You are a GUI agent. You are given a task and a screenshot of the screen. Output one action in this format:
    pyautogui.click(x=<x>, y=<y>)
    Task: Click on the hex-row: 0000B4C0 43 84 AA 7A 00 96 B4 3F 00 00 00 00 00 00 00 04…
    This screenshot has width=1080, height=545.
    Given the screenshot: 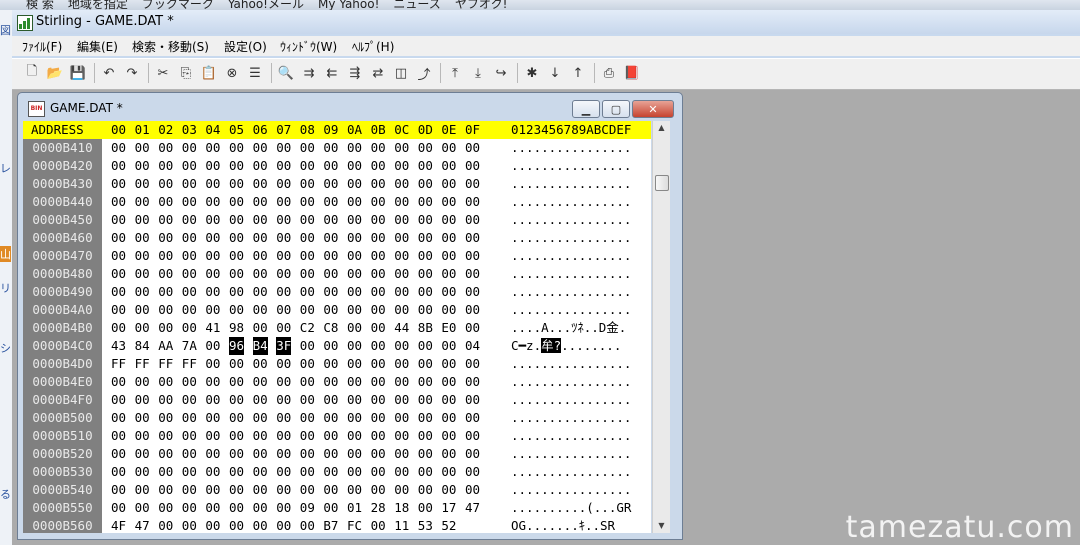 What is the action you would take?
    pyautogui.click(x=337, y=346)
    